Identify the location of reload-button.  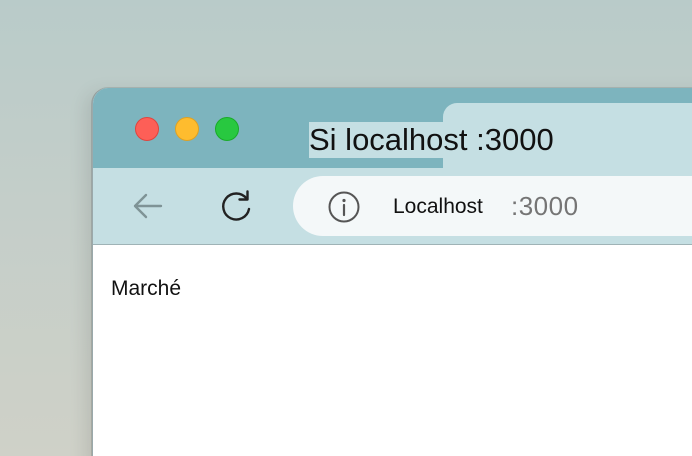
(237, 206).